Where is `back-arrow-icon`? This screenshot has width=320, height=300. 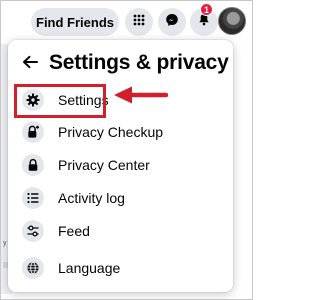 back-arrow-icon is located at coordinates (30, 62).